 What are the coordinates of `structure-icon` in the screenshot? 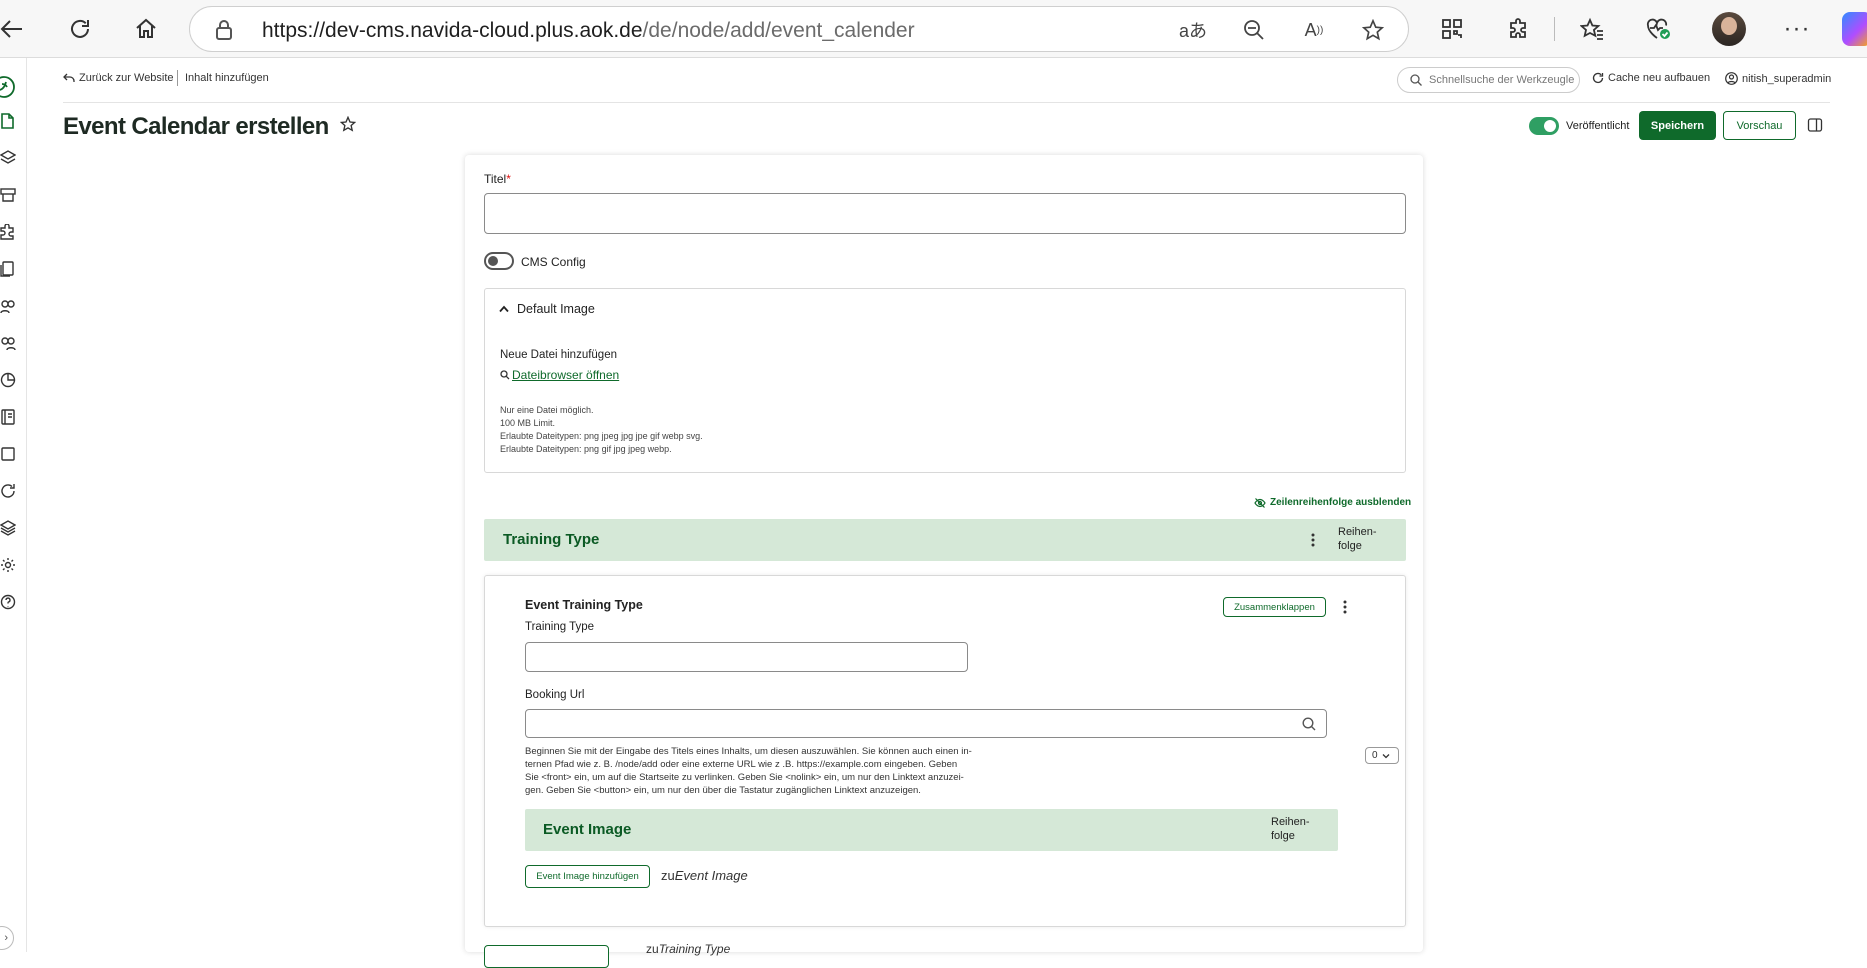 It's located at (8, 158).